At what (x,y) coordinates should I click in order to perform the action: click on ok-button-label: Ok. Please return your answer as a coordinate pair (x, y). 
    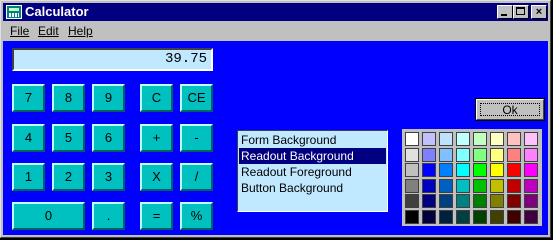
    Looking at the image, I should click on (510, 110).